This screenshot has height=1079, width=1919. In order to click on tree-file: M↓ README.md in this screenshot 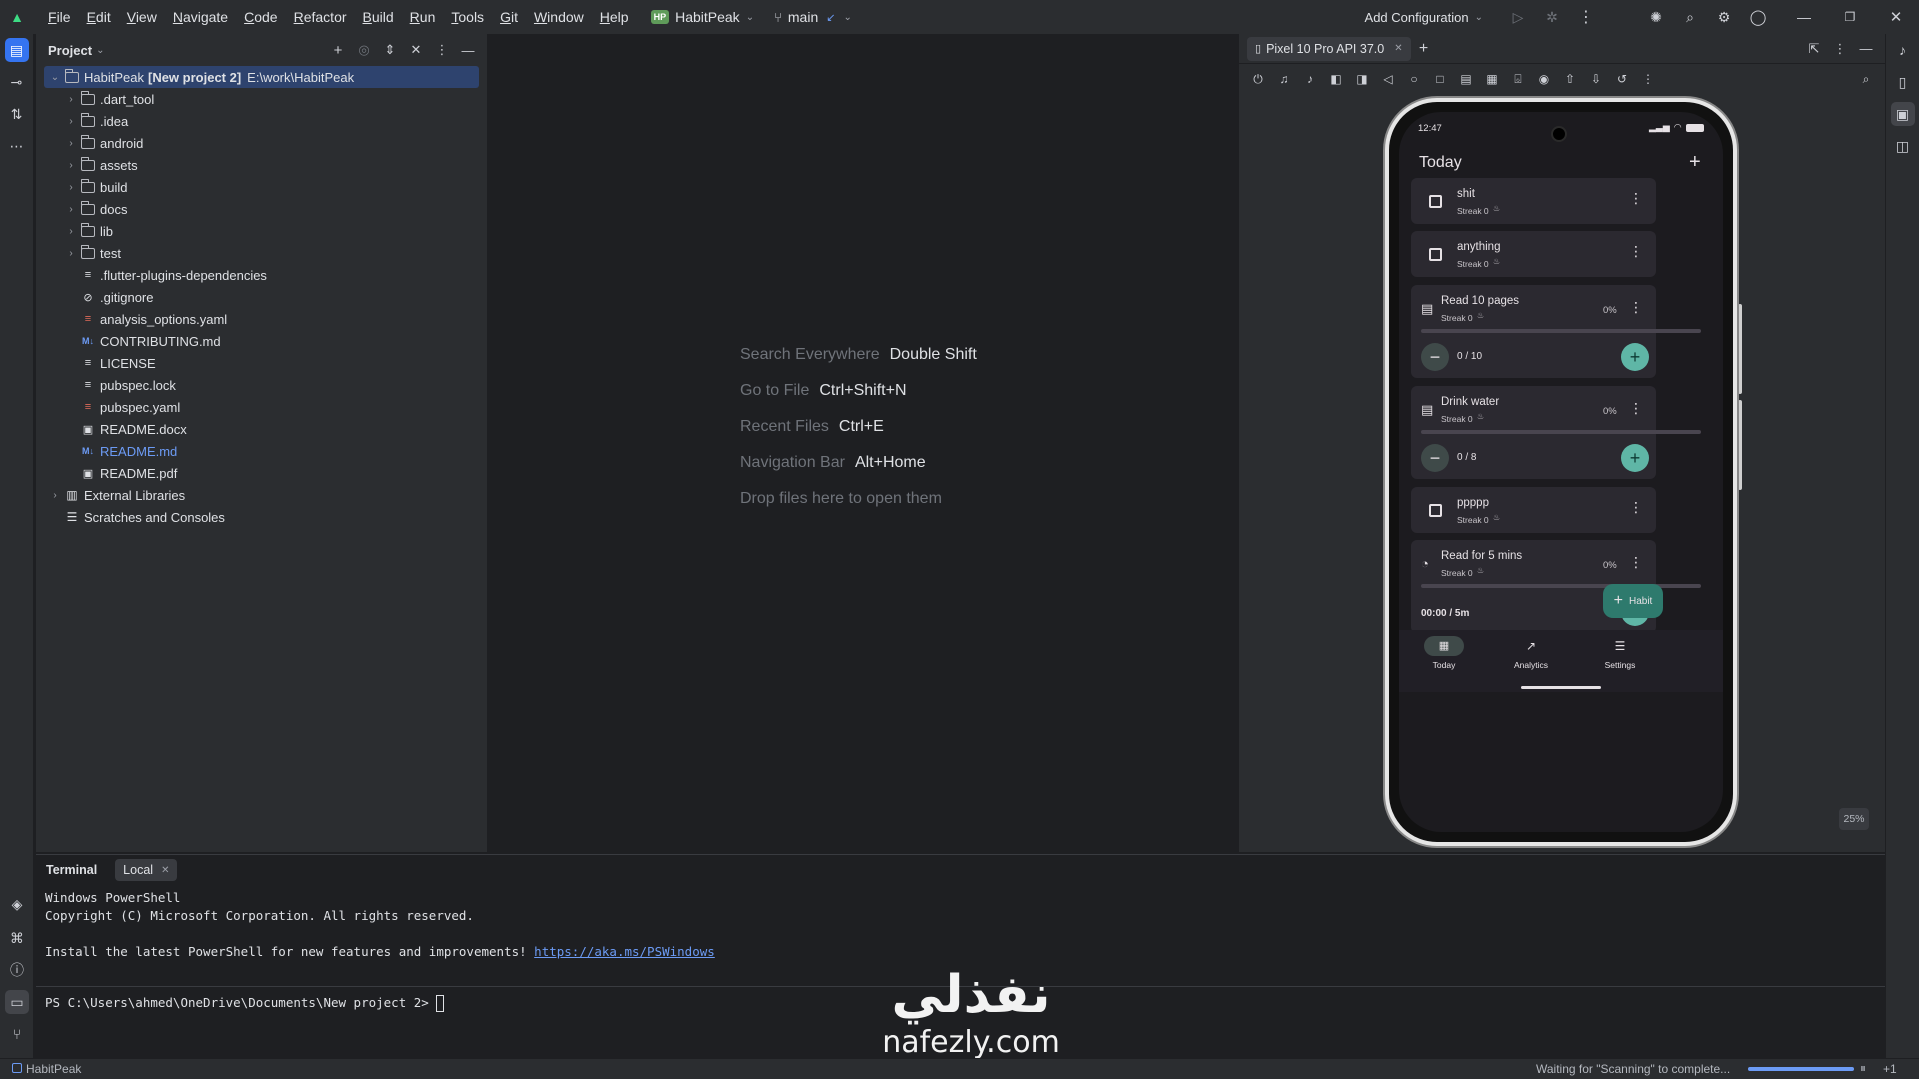, I will do `click(261, 451)`.